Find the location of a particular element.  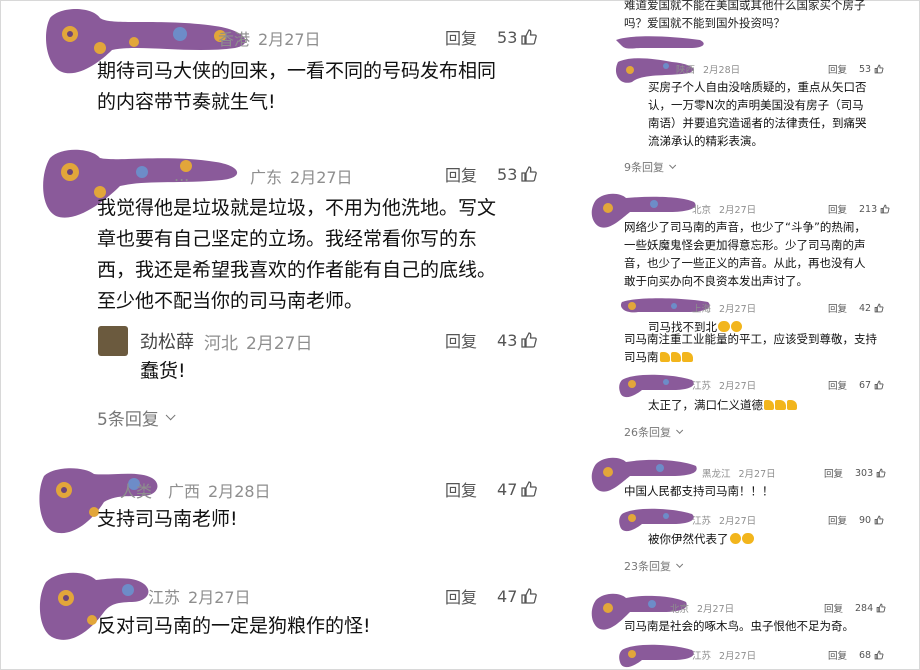

like-count: 53 is located at coordinates (507, 174).